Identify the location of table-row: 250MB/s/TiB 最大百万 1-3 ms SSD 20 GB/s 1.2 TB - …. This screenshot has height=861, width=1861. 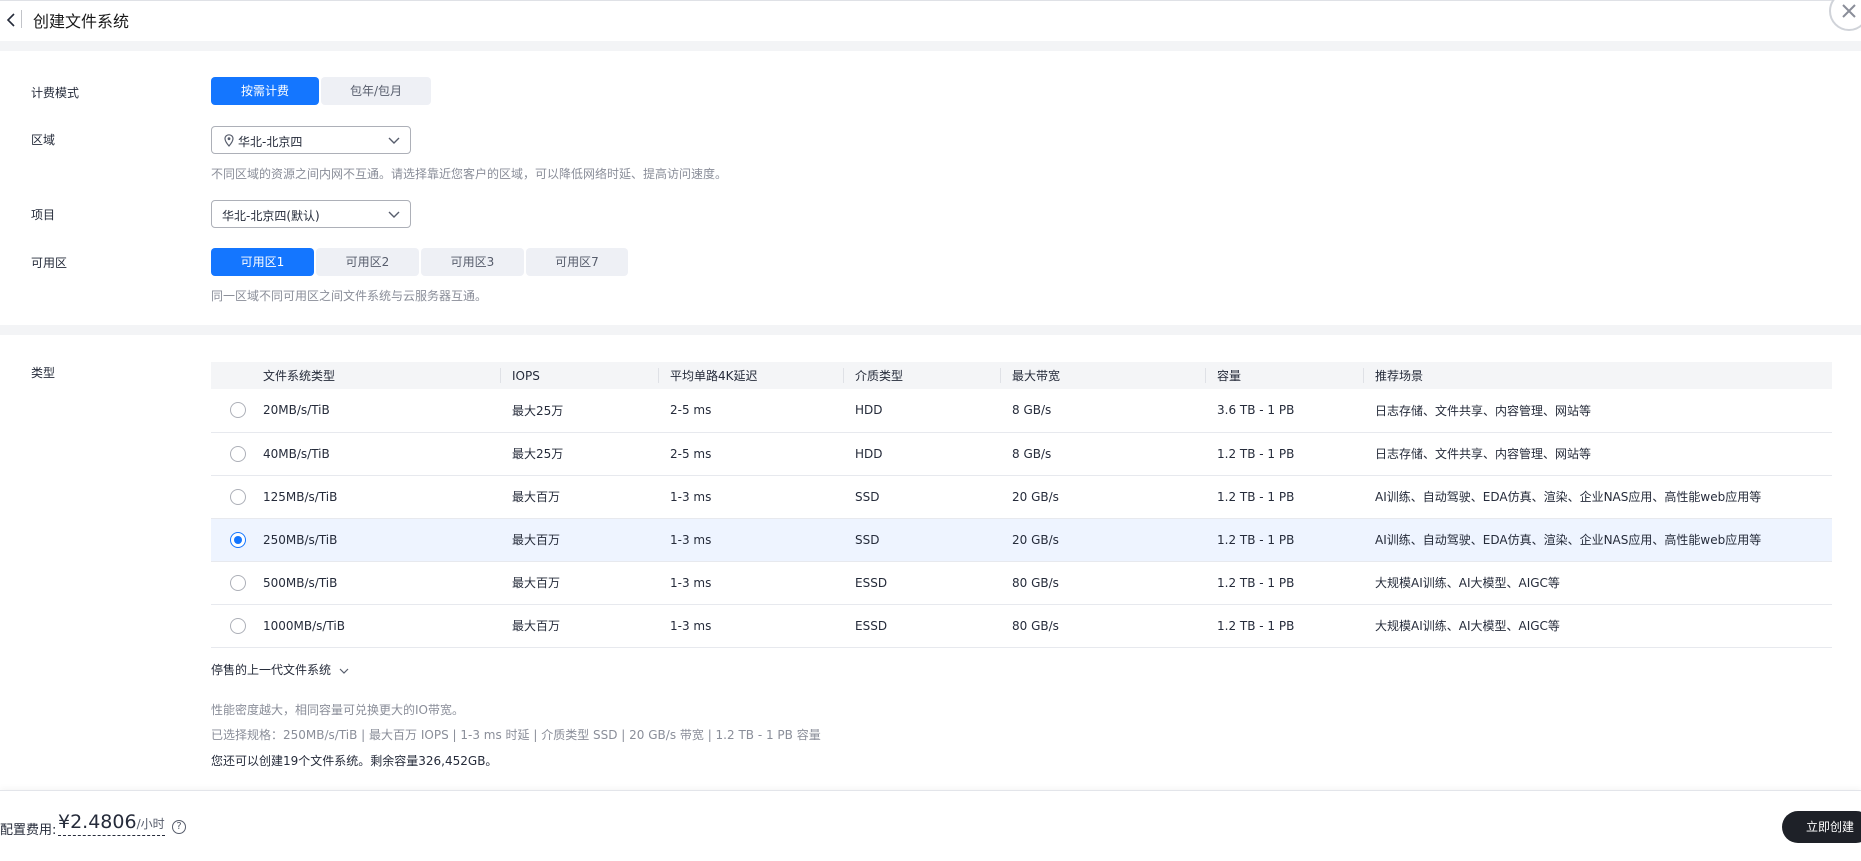
(1021, 540).